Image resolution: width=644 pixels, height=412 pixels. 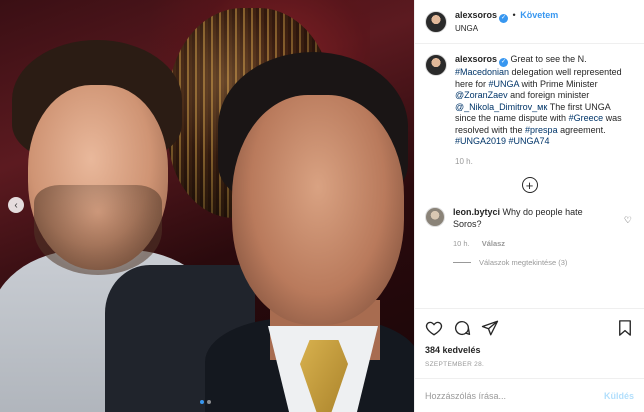 What do you see at coordinates (493, 243) in the screenshot?
I see `reply-button: Válasz` at bounding box center [493, 243].